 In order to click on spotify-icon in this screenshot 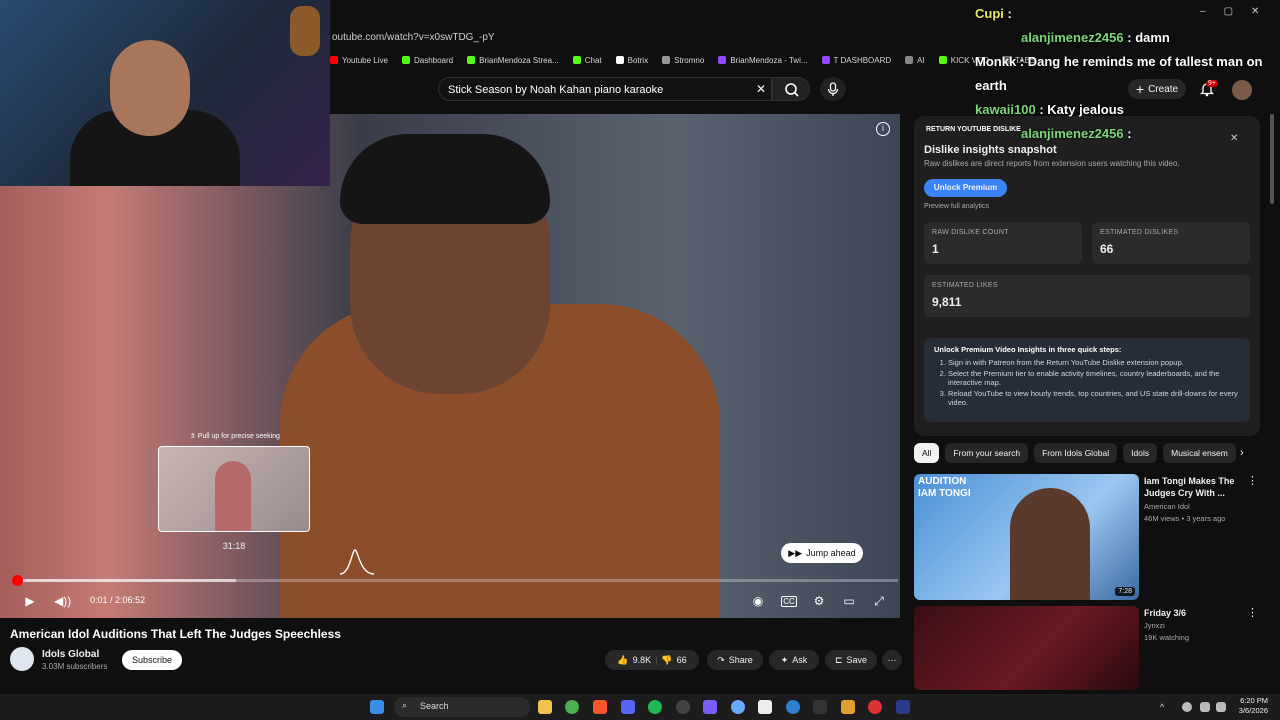, I will do `click(655, 707)`.